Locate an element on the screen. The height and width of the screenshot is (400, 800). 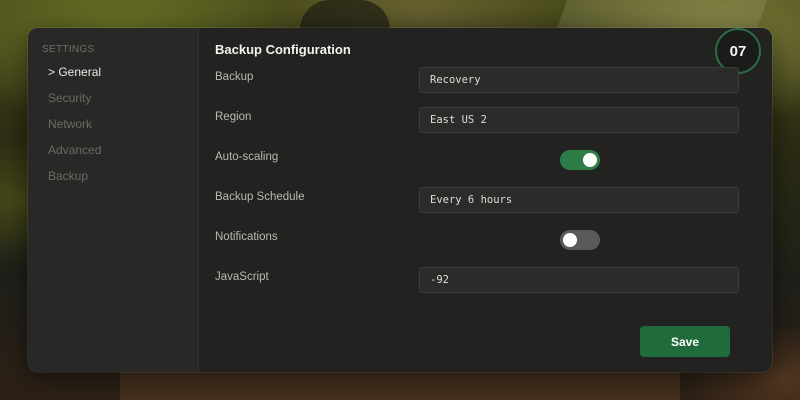
javascript-label: JavaScript is located at coordinates (242, 277).